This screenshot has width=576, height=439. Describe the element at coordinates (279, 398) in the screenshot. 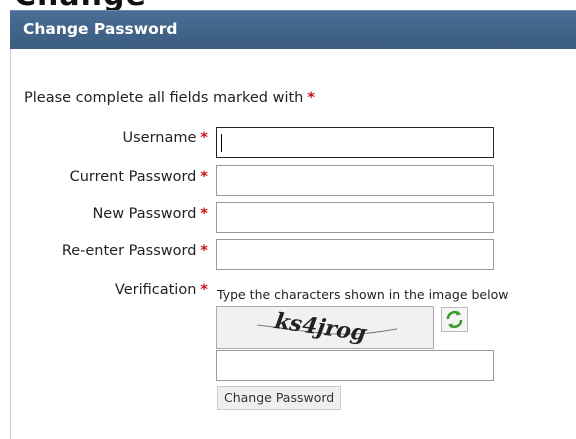

I see `change-password-button: Change Password` at that location.